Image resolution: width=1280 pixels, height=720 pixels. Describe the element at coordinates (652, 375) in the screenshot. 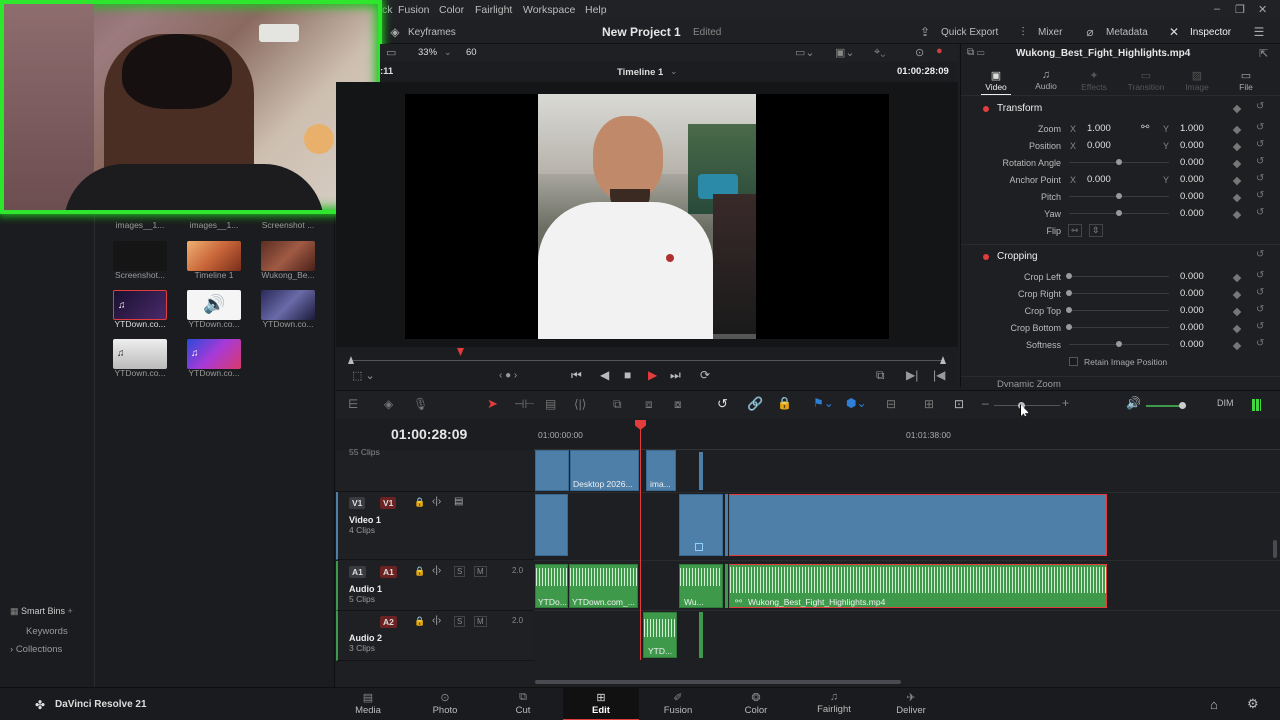

I see `play-icon: ▶` at that location.